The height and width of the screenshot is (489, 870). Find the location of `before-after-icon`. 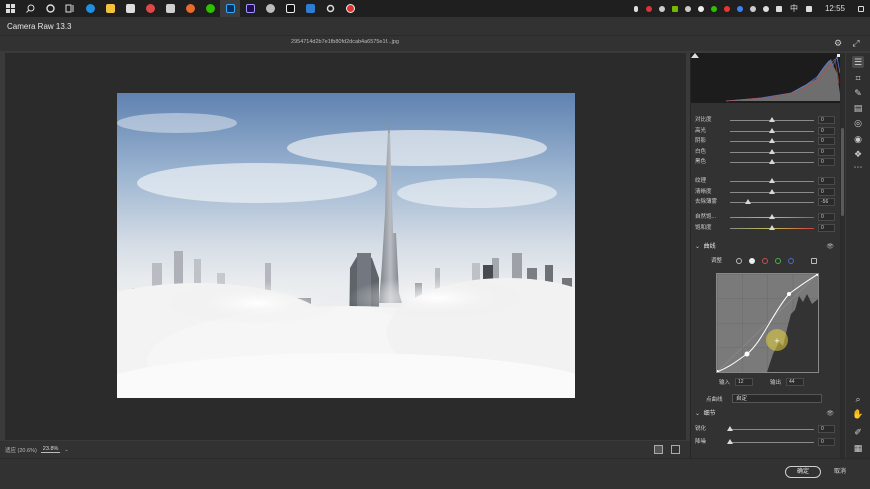

before-after-icon is located at coordinates (675, 449).